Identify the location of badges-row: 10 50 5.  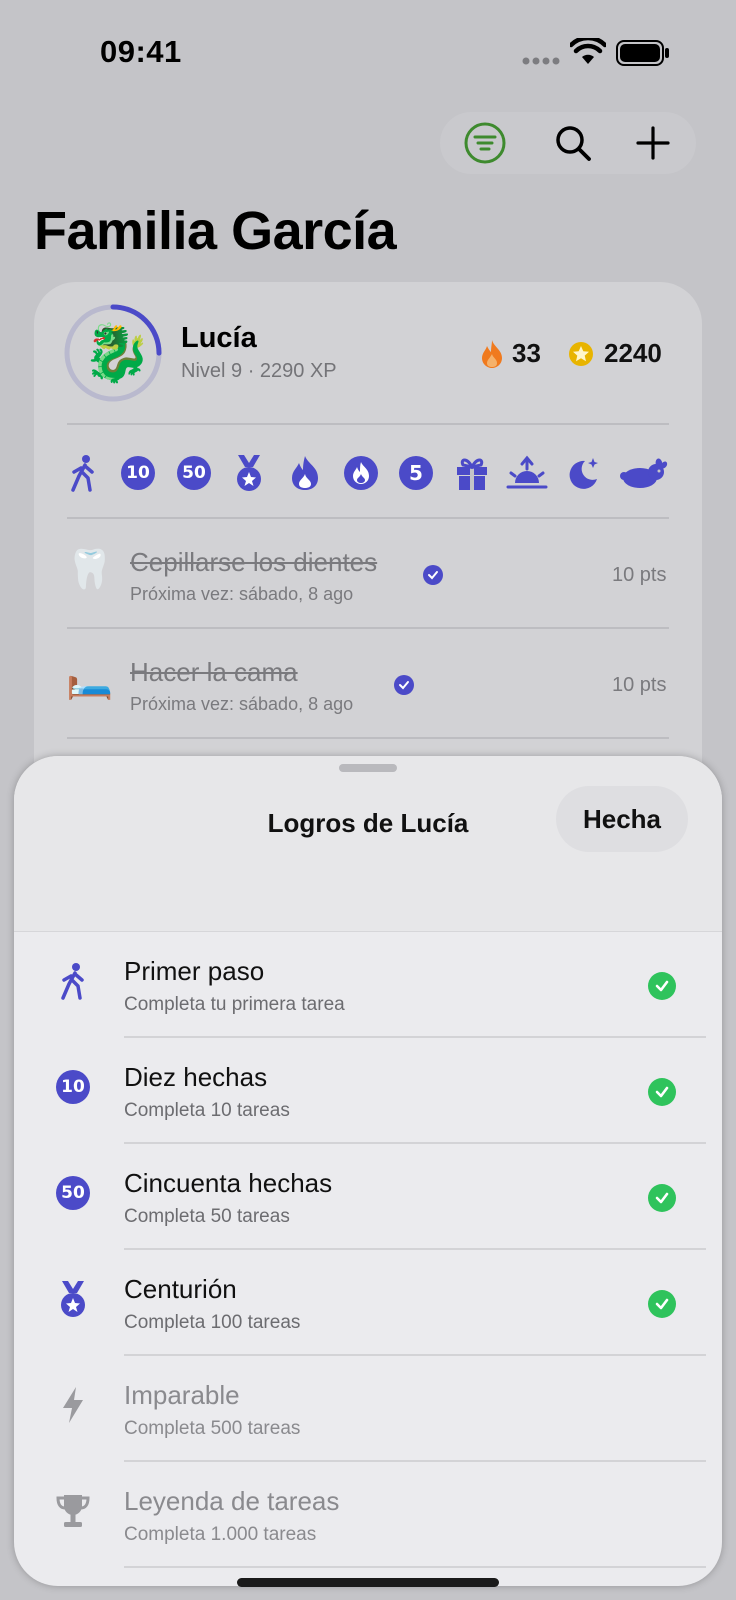
(370, 473).